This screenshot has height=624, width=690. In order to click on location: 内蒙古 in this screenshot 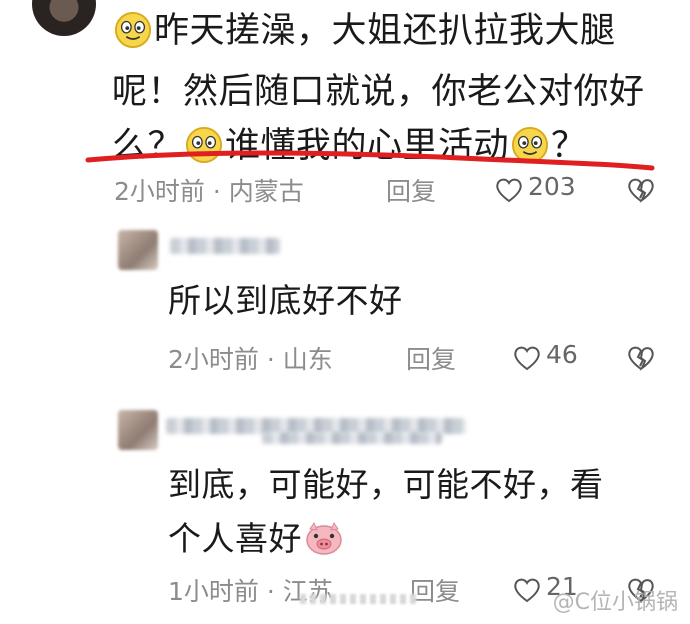, I will do `click(266, 191)`.